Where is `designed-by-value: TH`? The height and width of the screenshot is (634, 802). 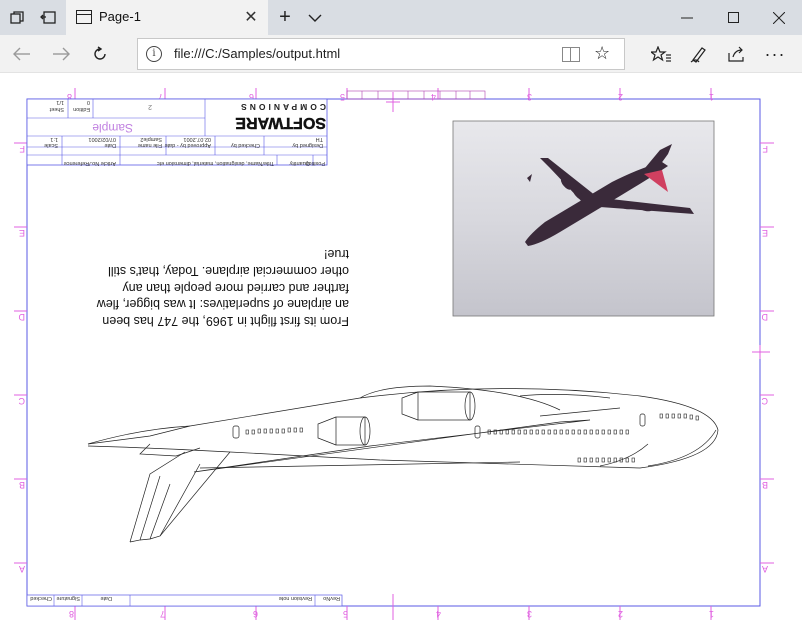 designed-by-value: TH is located at coordinates (319, 139).